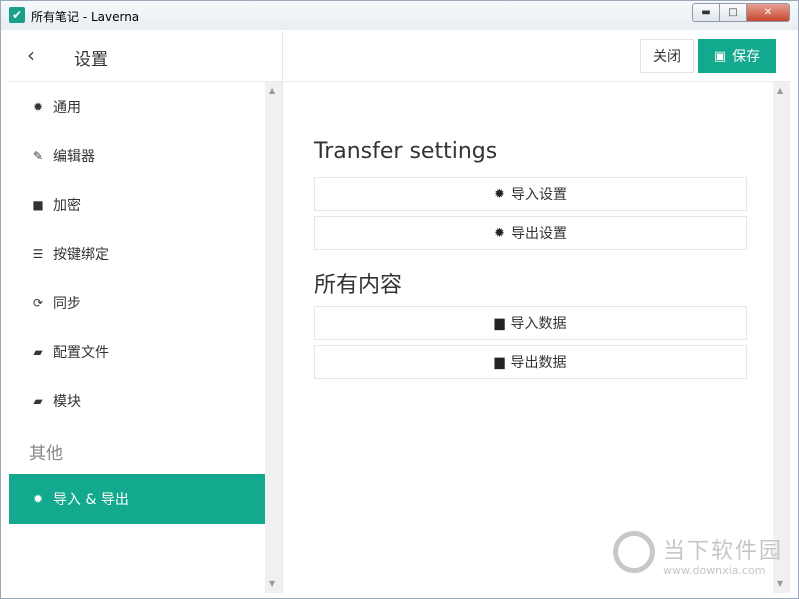 Image resolution: width=799 pixels, height=599 pixels. Describe the element at coordinates (538, 324) in the screenshot. I see `import-data-label: 导入数据` at that location.